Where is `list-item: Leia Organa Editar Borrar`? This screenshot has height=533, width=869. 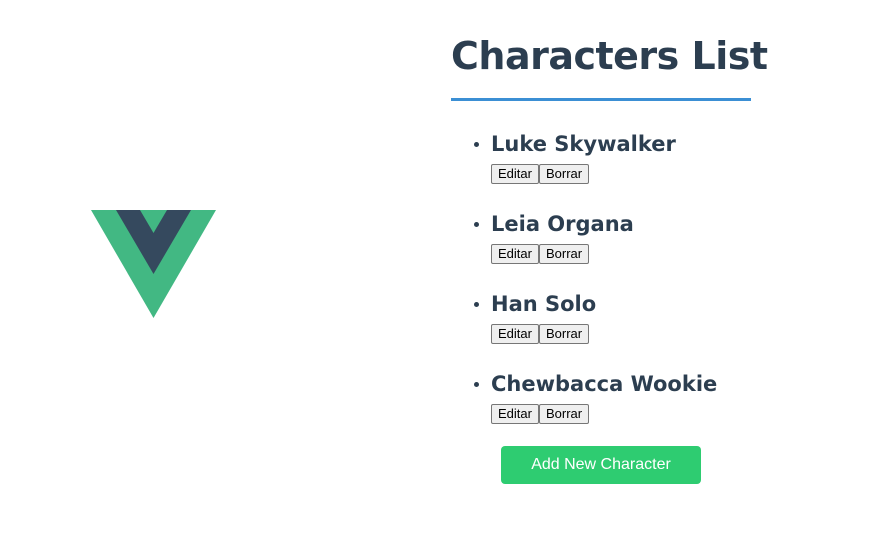 list-item: Leia Organa Editar Borrar is located at coordinates (611, 248).